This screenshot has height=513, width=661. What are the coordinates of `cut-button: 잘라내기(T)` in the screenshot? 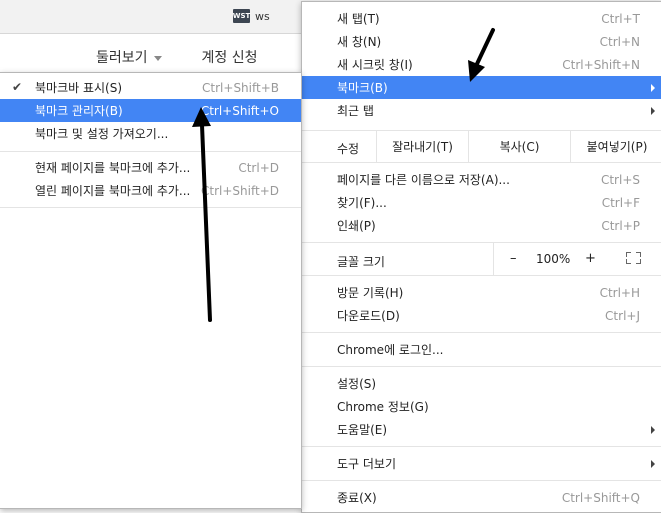 It's located at (422, 146).